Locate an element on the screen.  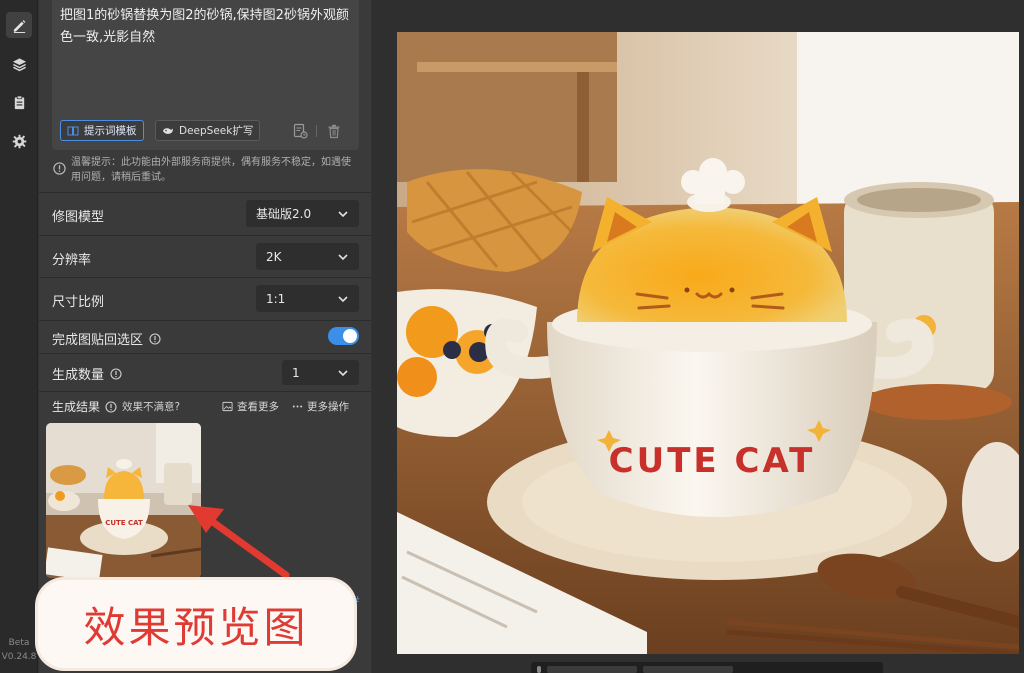
ratio-label: 尺寸比例 is located at coordinates (78, 302).